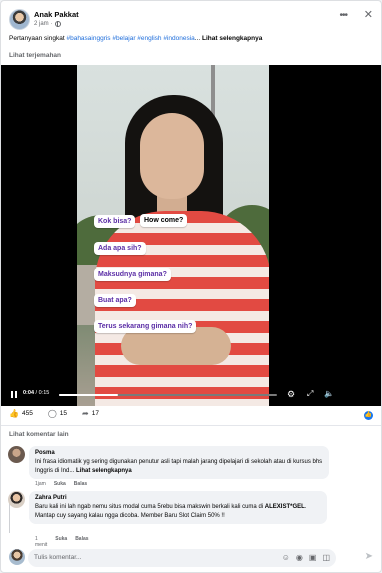  I want to click on comment-icon: ◯, so click(52, 413).